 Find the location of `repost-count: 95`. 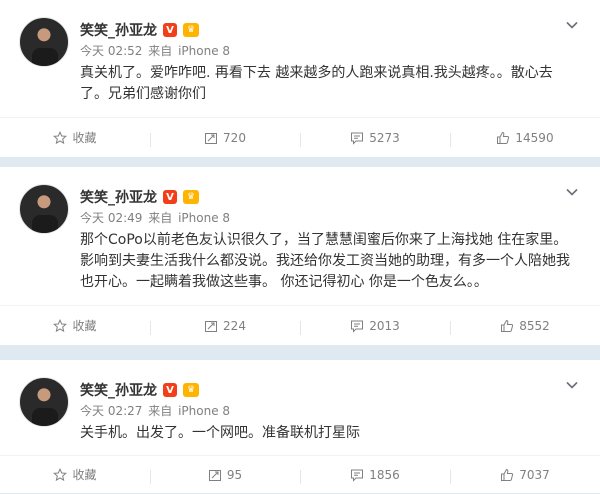

repost-count: 95 is located at coordinates (234, 474).